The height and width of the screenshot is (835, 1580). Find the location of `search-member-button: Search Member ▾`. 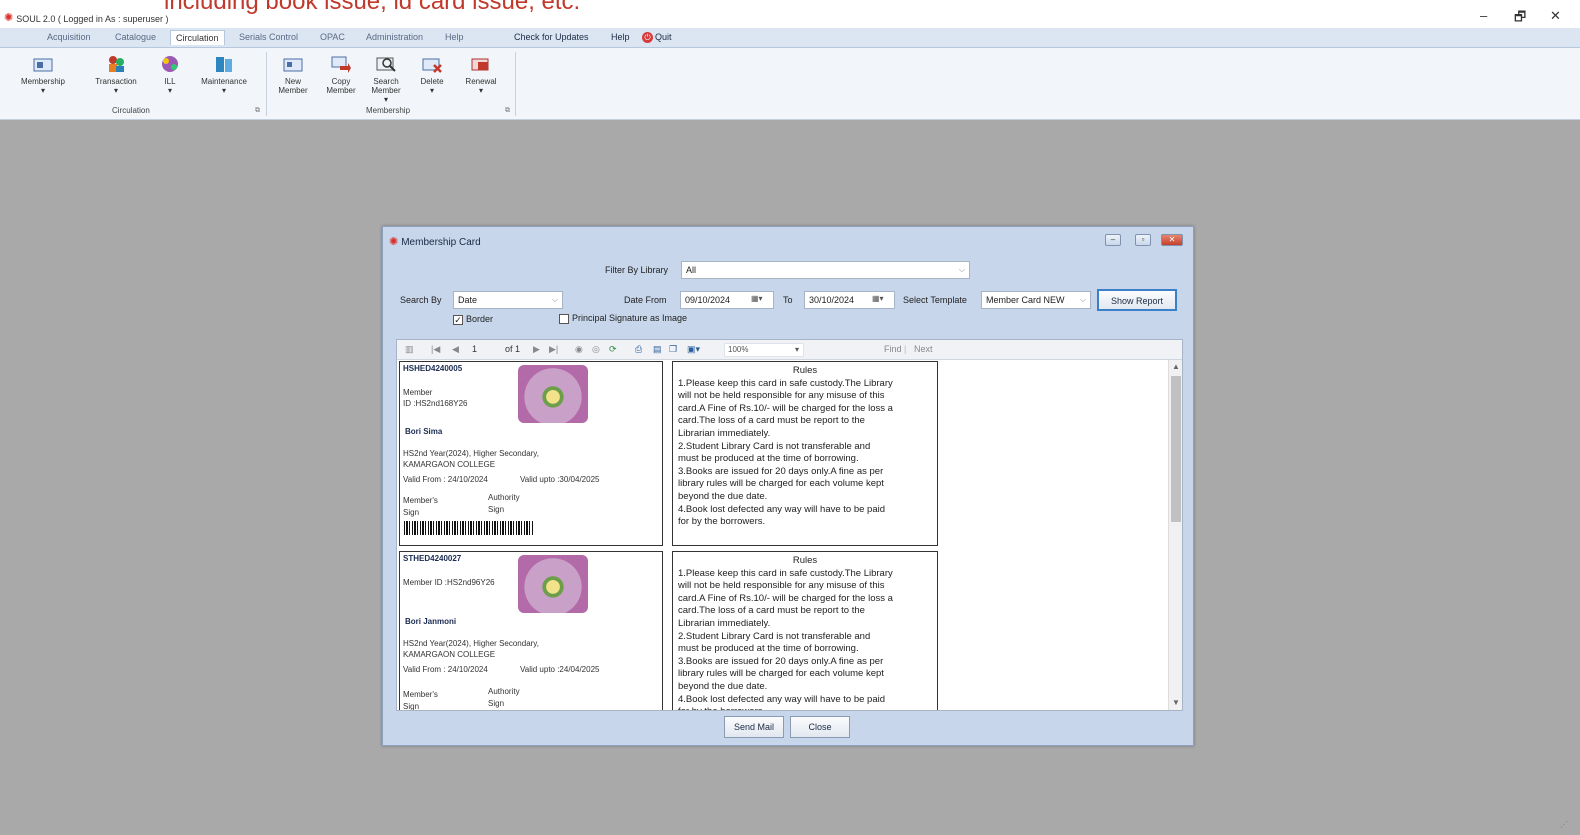

search-member-button: Search Member ▾ is located at coordinates (386, 79).